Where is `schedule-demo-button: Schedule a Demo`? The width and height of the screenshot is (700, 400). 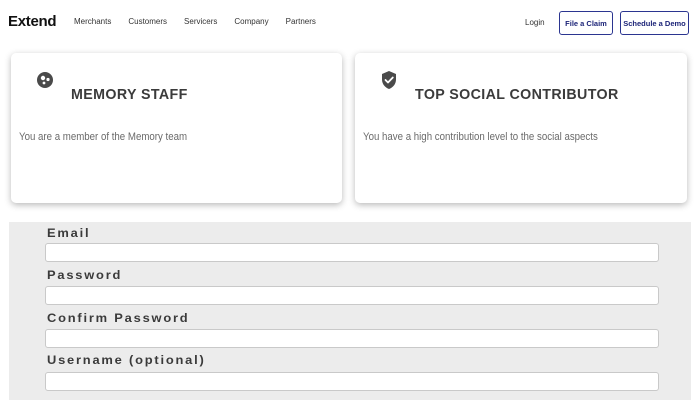 schedule-demo-button: Schedule a Demo is located at coordinates (654, 23).